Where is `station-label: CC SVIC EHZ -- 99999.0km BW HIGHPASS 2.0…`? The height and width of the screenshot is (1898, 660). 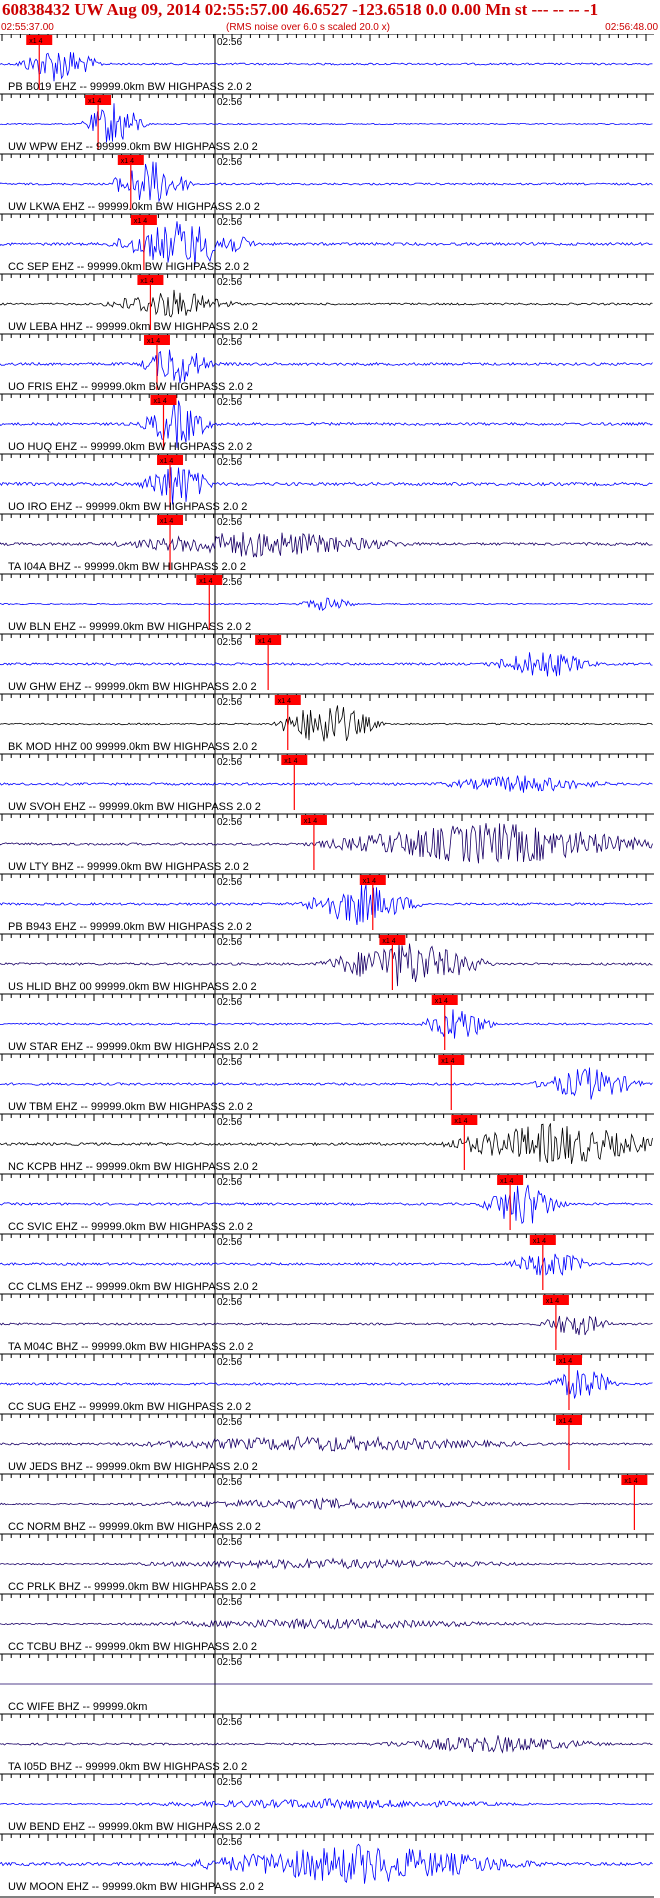
station-label: CC SVIC EHZ -- 99999.0km BW HIGHPASS 2.0… is located at coordinates (130, 1227).